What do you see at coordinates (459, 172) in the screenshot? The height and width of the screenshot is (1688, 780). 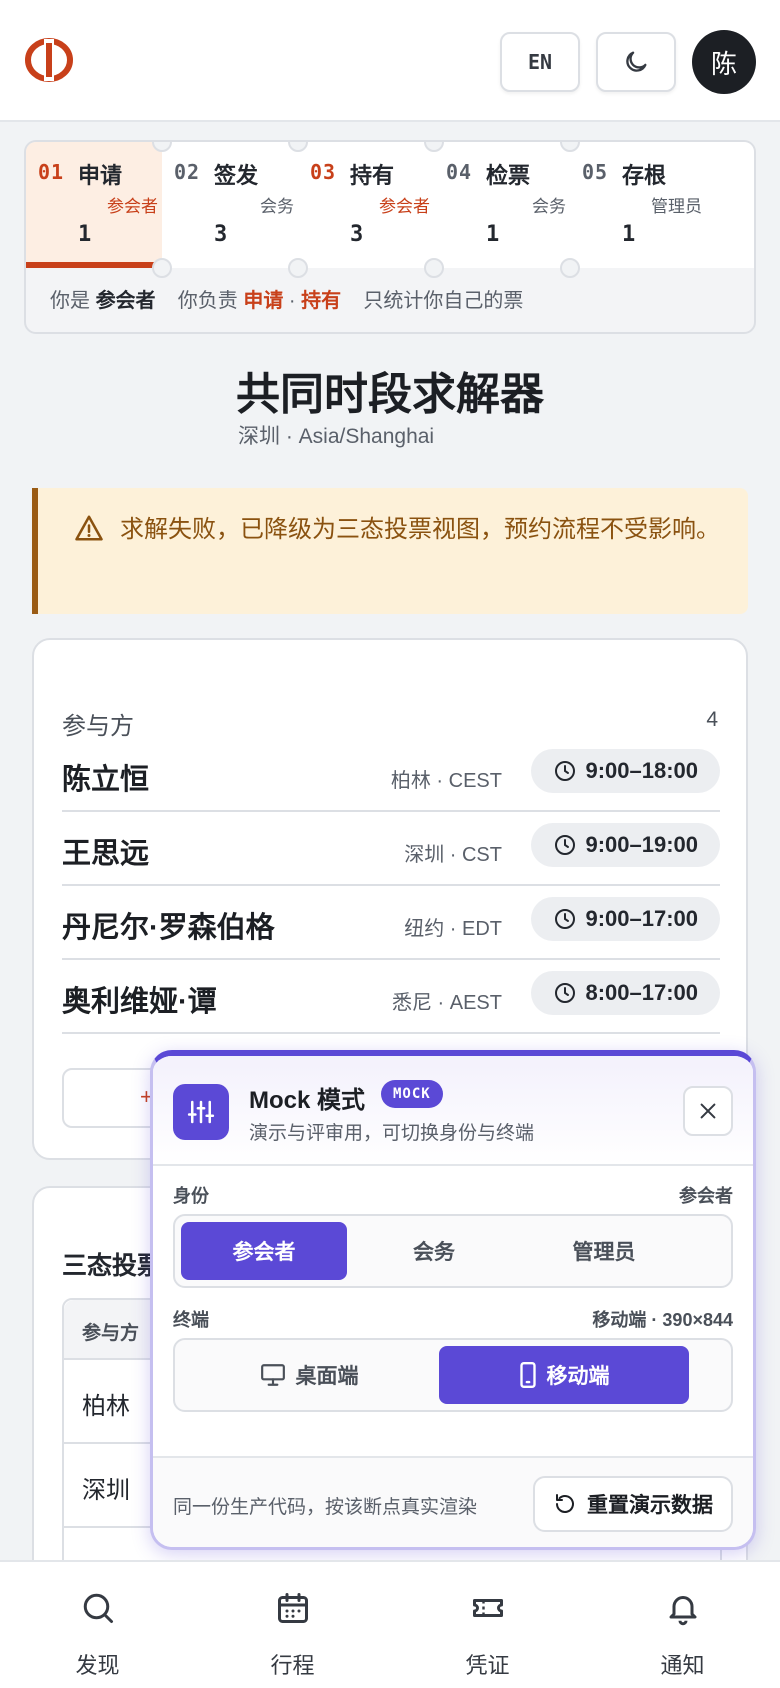 I see `step-number: 04` at bounding box center [459, 172].